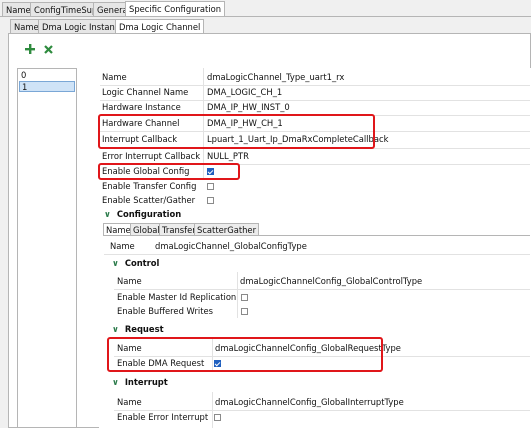 Image resolution: width=531 pixels, height=428 pixels. I want to click on hardware-instance-value: DMA_IP_HW_INST_0, so click(248, 107).